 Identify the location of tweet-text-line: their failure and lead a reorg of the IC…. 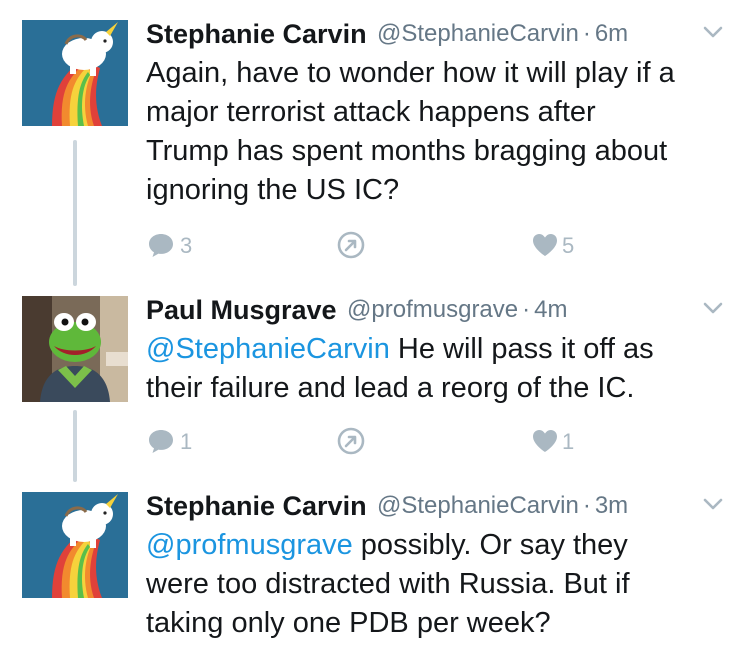
(390, 388).